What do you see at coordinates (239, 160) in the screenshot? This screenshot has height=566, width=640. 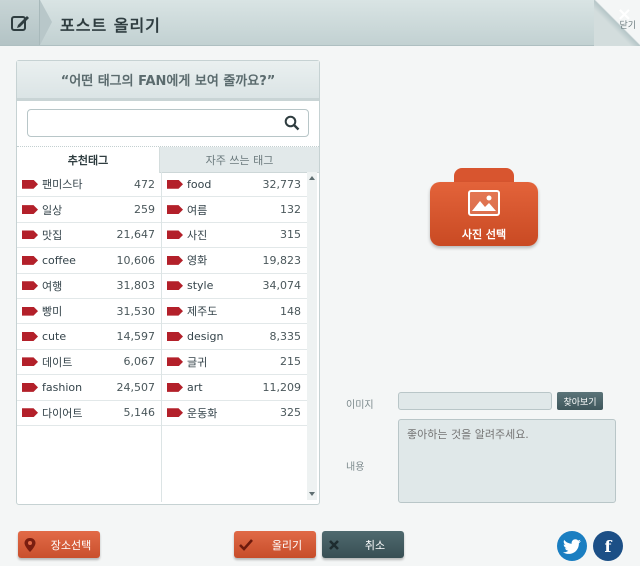 I see `tab-frequent: 자주 쓰는 태그` at bounding box center [239, 160].